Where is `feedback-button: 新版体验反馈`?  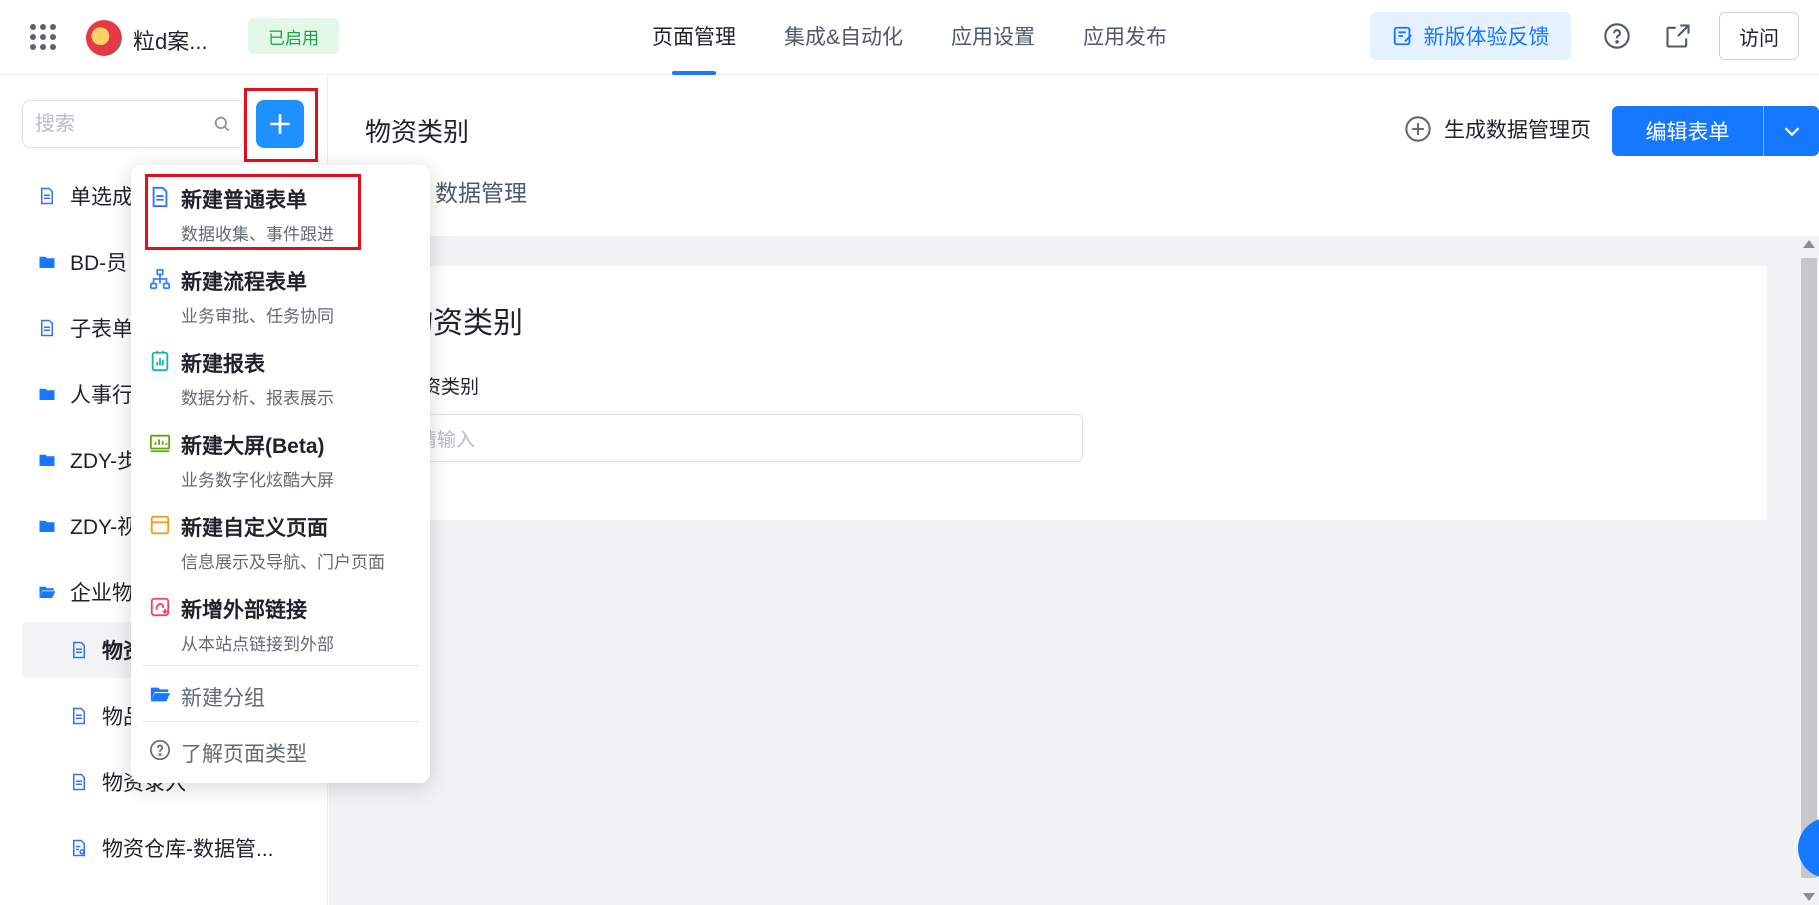
feedback-button: 新版体验反馈 is located at coordinates (1470, 36).